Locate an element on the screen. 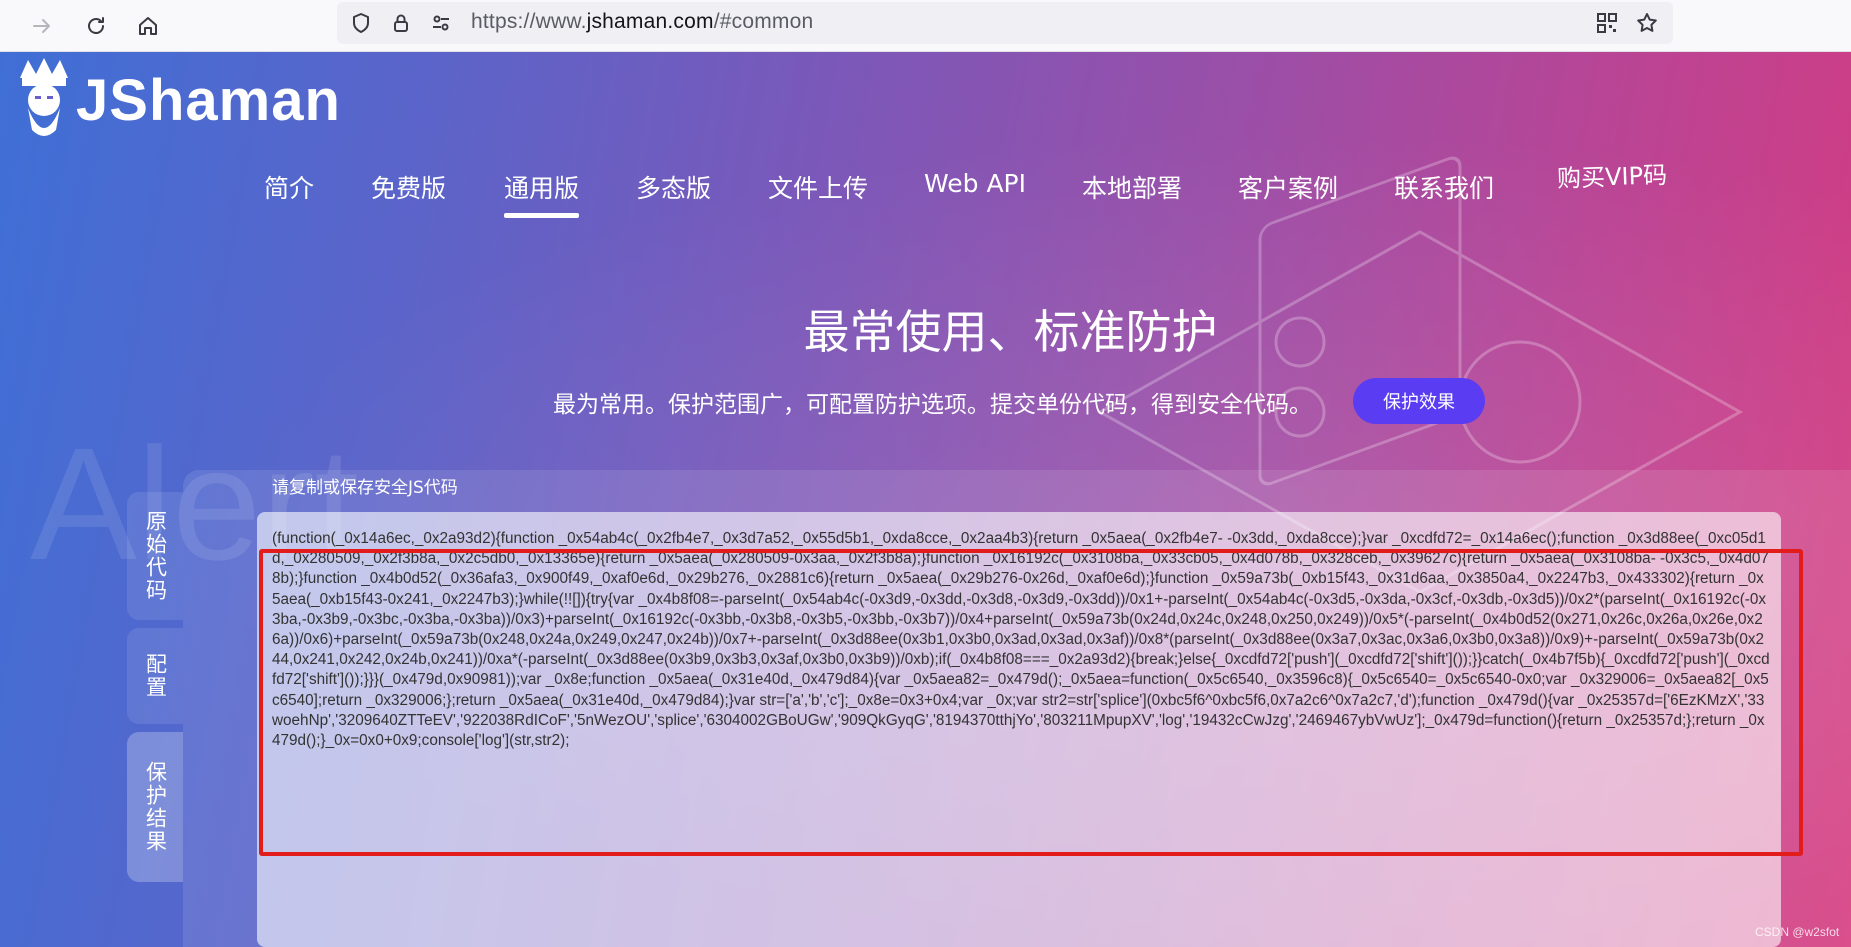  nav-item-web-api: Web API is located at coordinates (975, 183).